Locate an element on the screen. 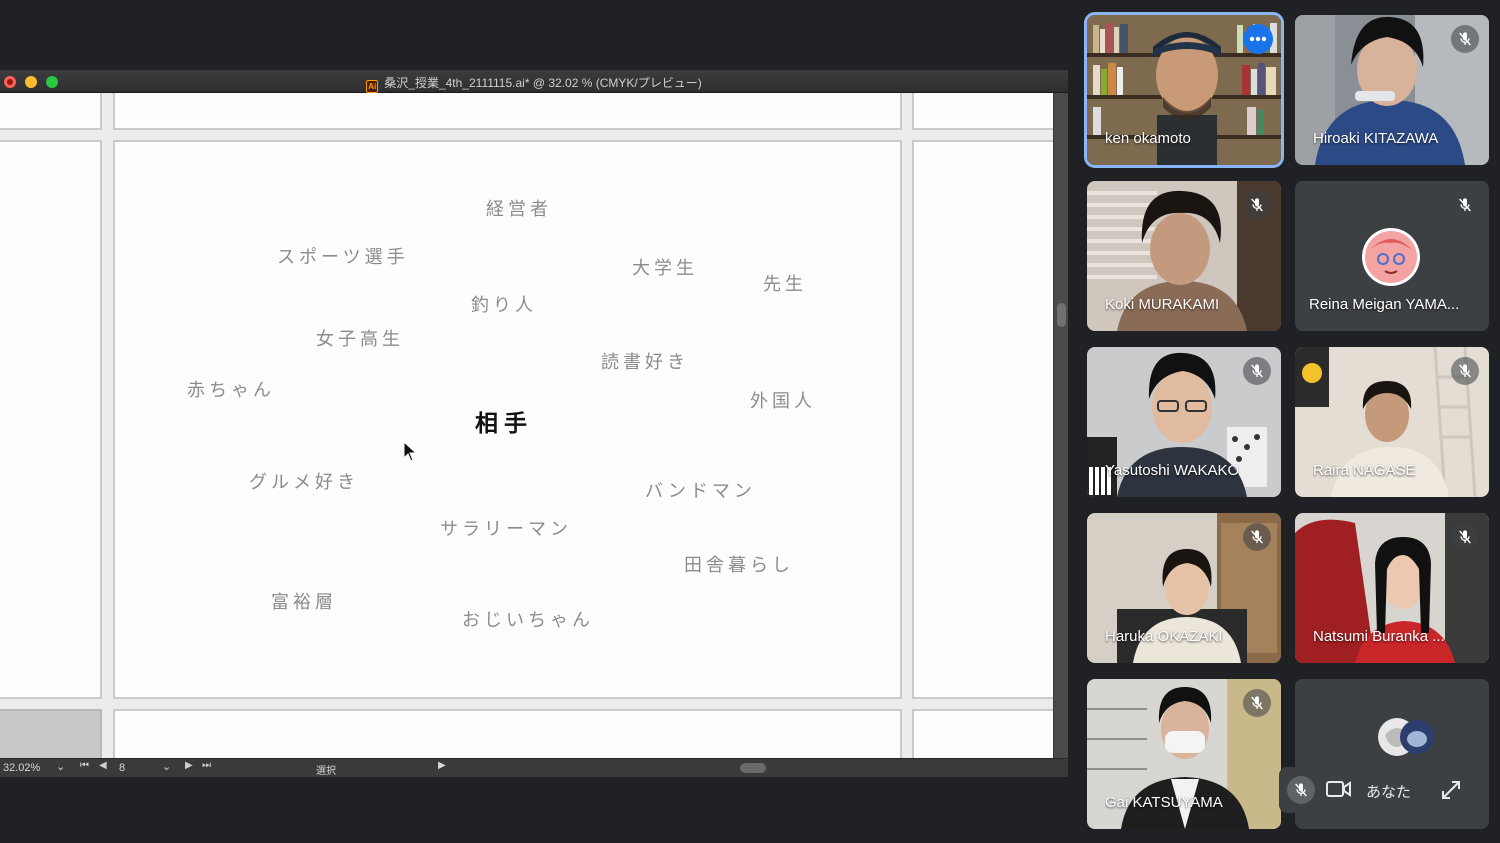 This screenshot has width=1500, height=843. word-dokushozuki: 読書好き is located at coordinates (645, 362).